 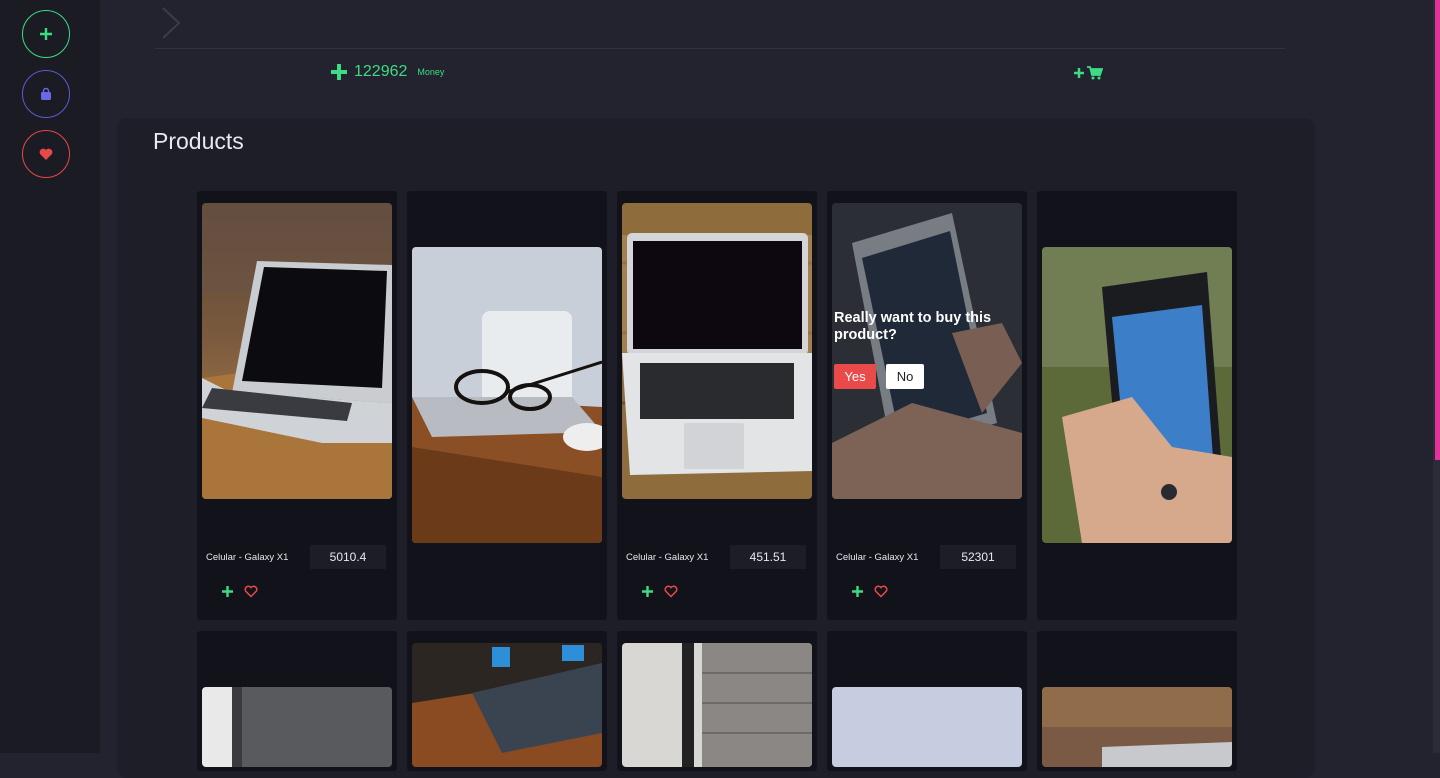 I want to click on add-to-cart-button, so click(x=1088, y=73).